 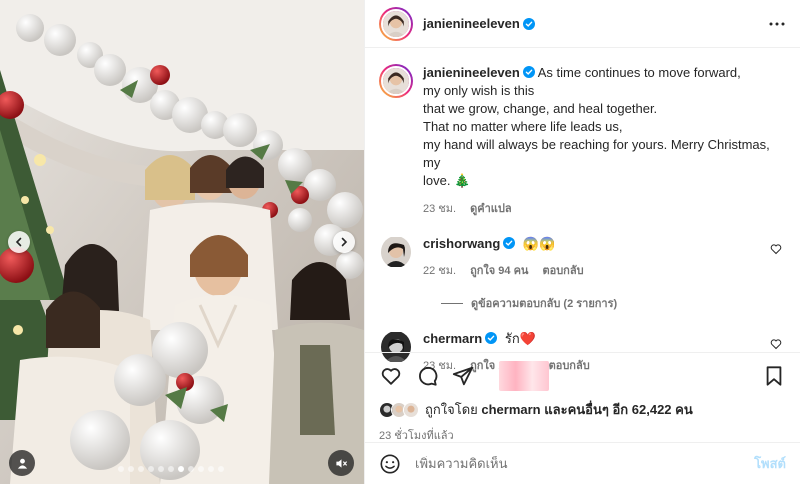 What do you see at coordinates (479, 90) in the screenshot?
I see `caption-line: my only wish is this` at bounding box center [479, 90].